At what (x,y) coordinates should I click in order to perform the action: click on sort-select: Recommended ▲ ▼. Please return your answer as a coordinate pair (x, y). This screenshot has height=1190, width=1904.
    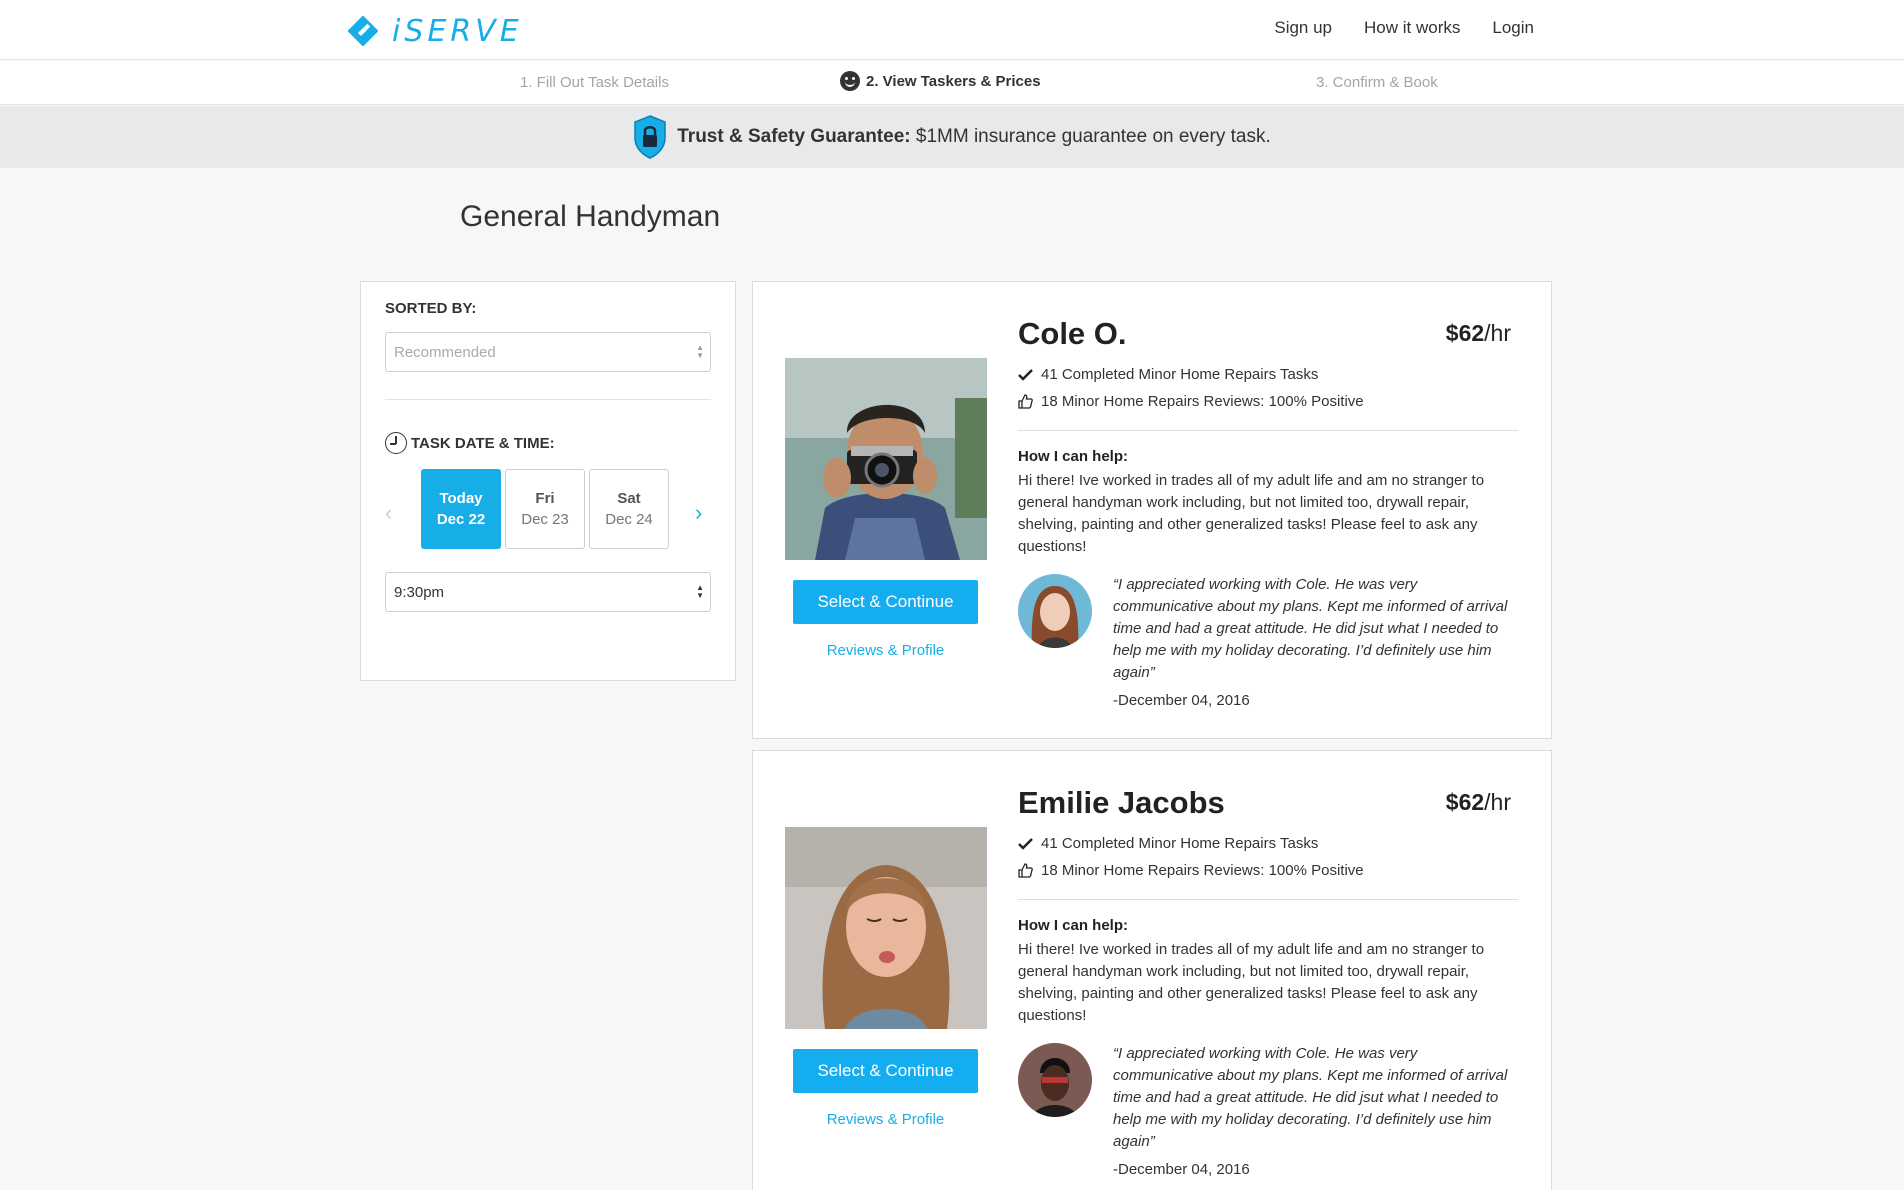
    Looking at the image, I should click on (548, 352).